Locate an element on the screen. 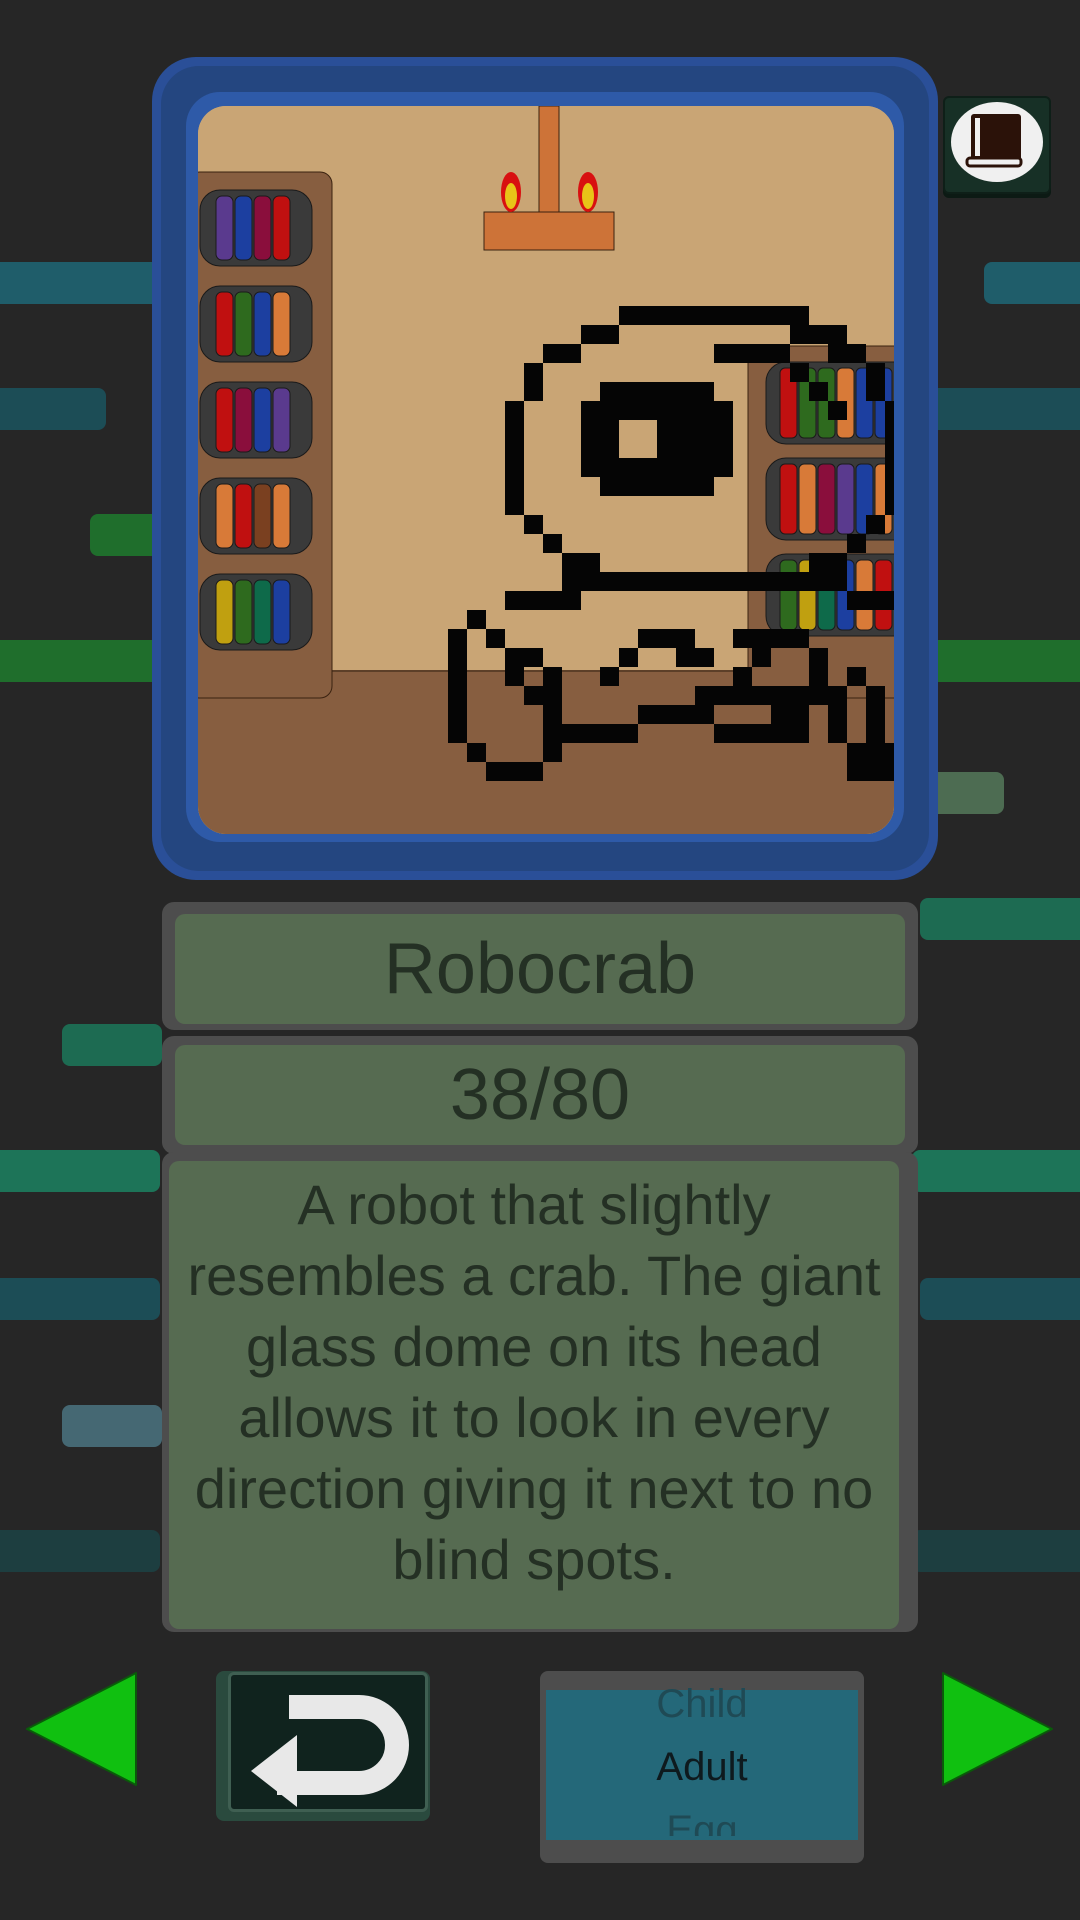 The height and width of the screenshot is (1920, 1080). next-button is located at coordinates (998, 1729).